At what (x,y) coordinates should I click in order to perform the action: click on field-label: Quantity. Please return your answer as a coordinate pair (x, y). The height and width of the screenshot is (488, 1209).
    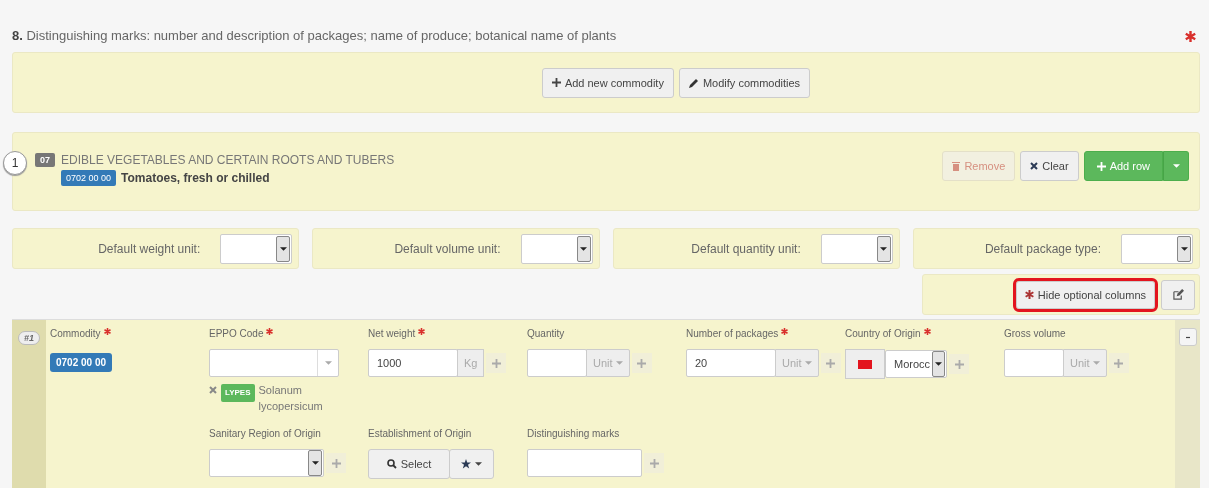
    Looking at the image, I should click on (546, 334).